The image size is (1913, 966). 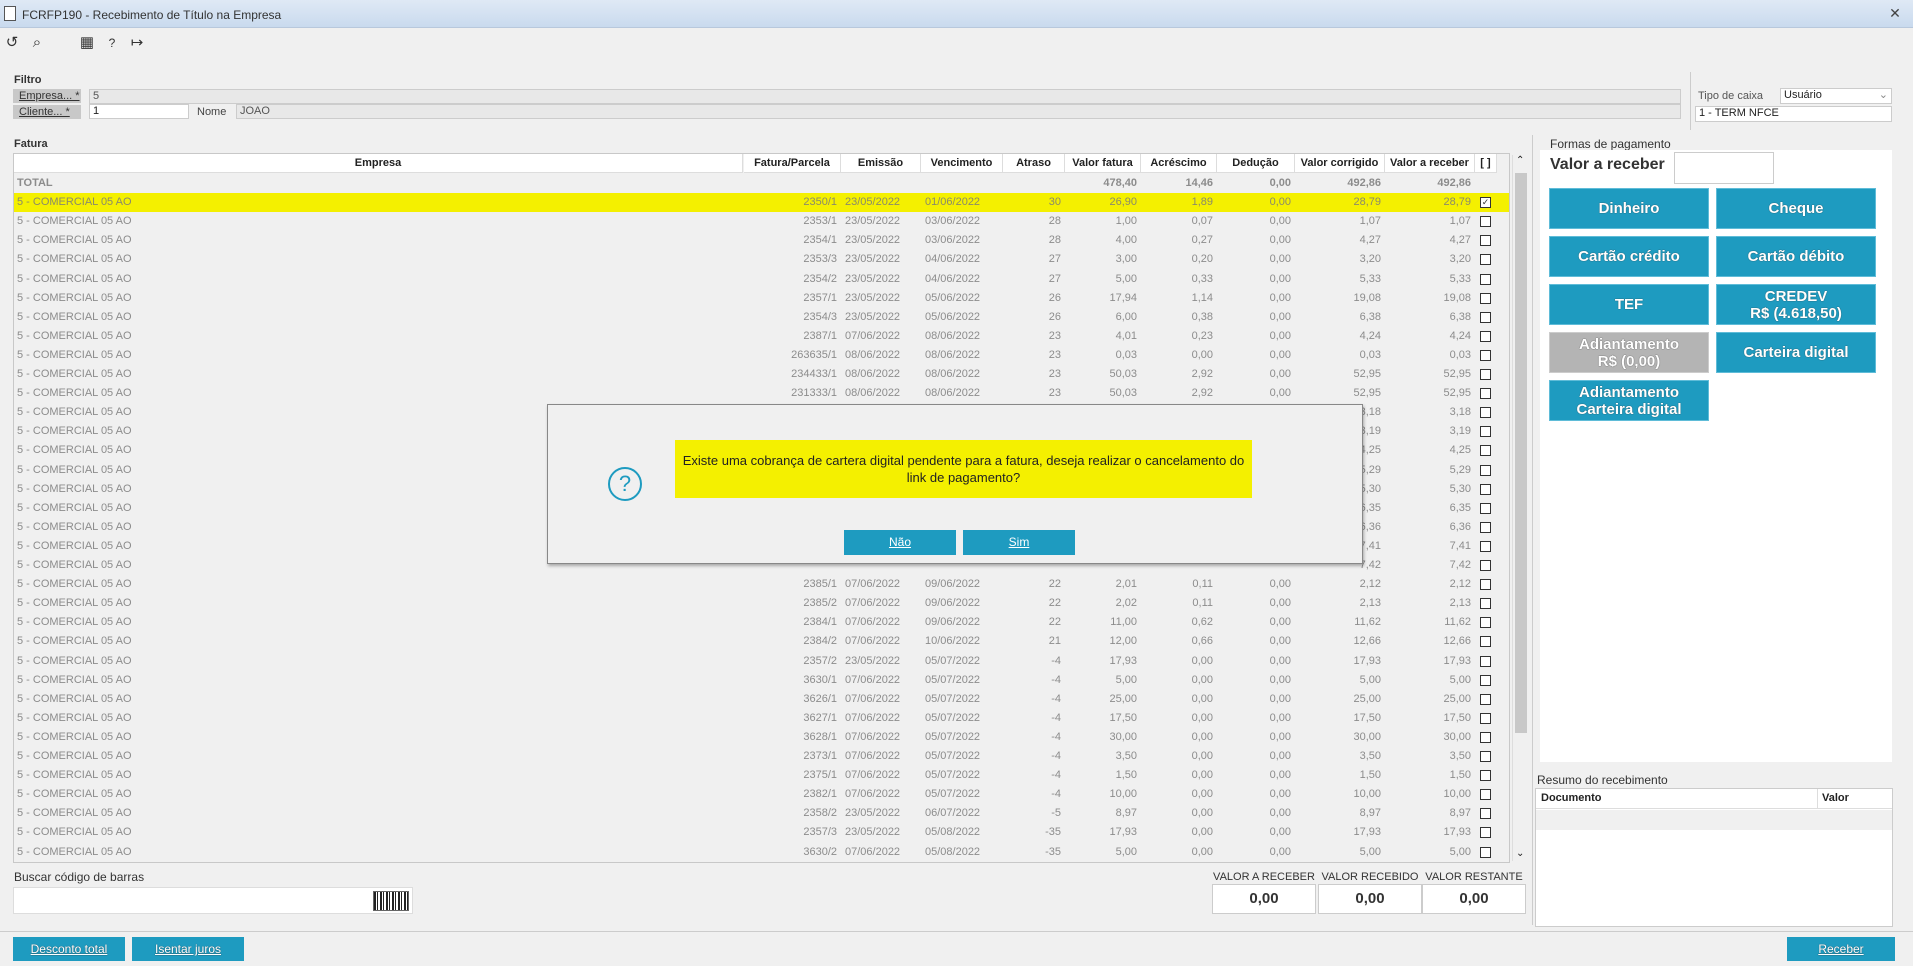 What do you see at coordinates (1895, 13) in the screenshot?
I see `close-icon: ✕` at bounding box center [1895, 13].